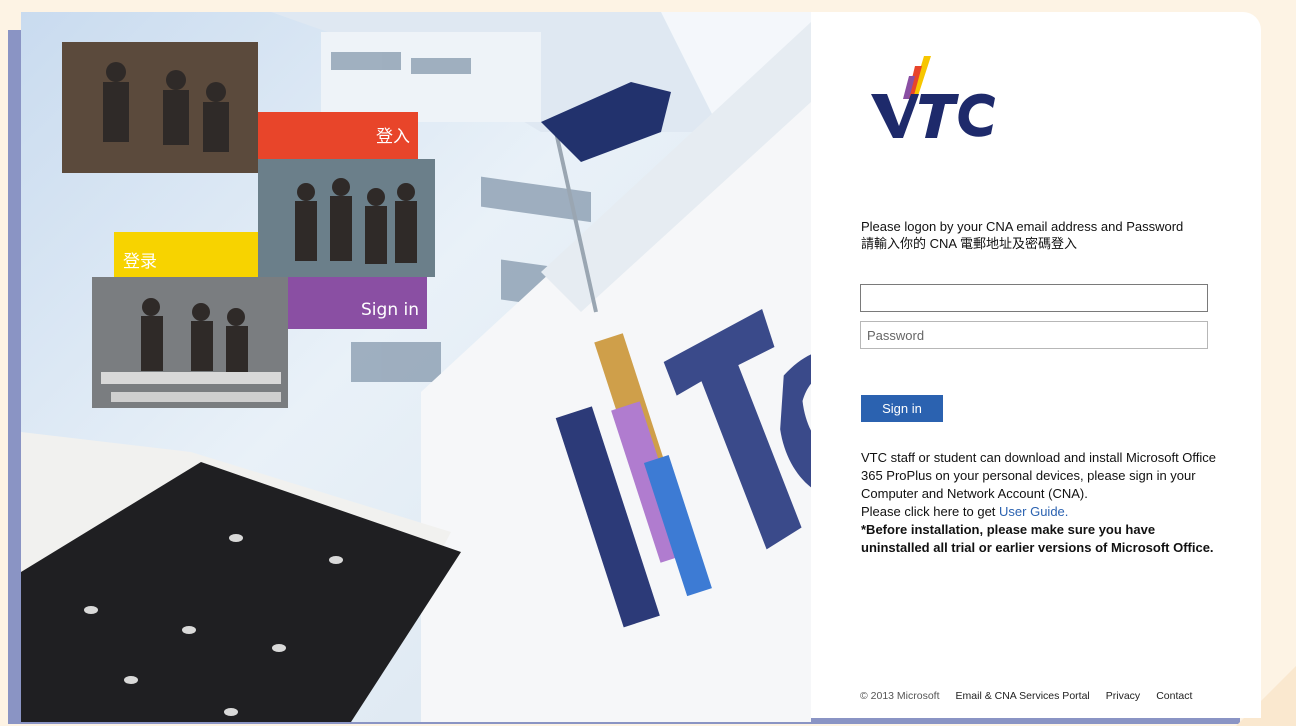 The height and width of the screenshot is (726, 1296). What do you see at coordinates (390, 310) in the screenshot?
I see `tile-signin-english-text: Sign in` at bounding box center [390, 310].